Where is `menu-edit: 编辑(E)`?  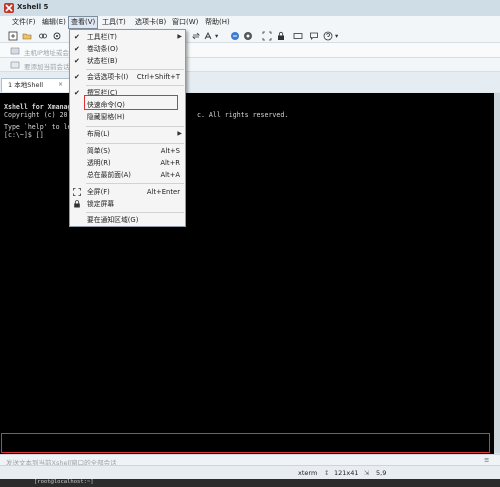 menu-edit: 编辑(E) is located at coordinates (54, 22).